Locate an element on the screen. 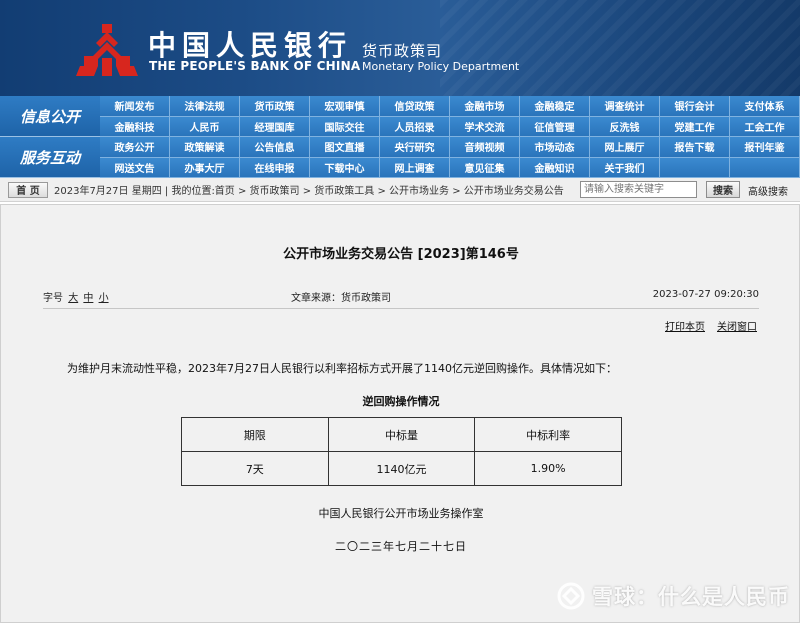 The image size is (800, 623). nav-item: 金融市场 is located at coordinates (485, 106).